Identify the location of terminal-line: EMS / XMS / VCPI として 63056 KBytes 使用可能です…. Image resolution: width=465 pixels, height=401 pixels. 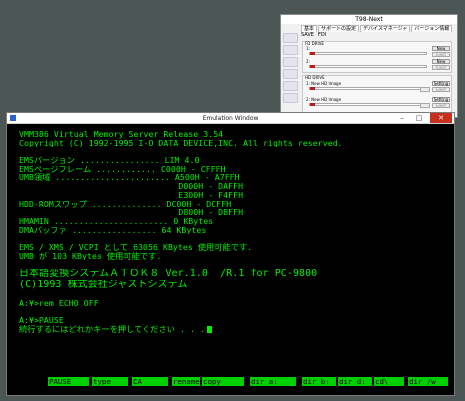
(136, 247).